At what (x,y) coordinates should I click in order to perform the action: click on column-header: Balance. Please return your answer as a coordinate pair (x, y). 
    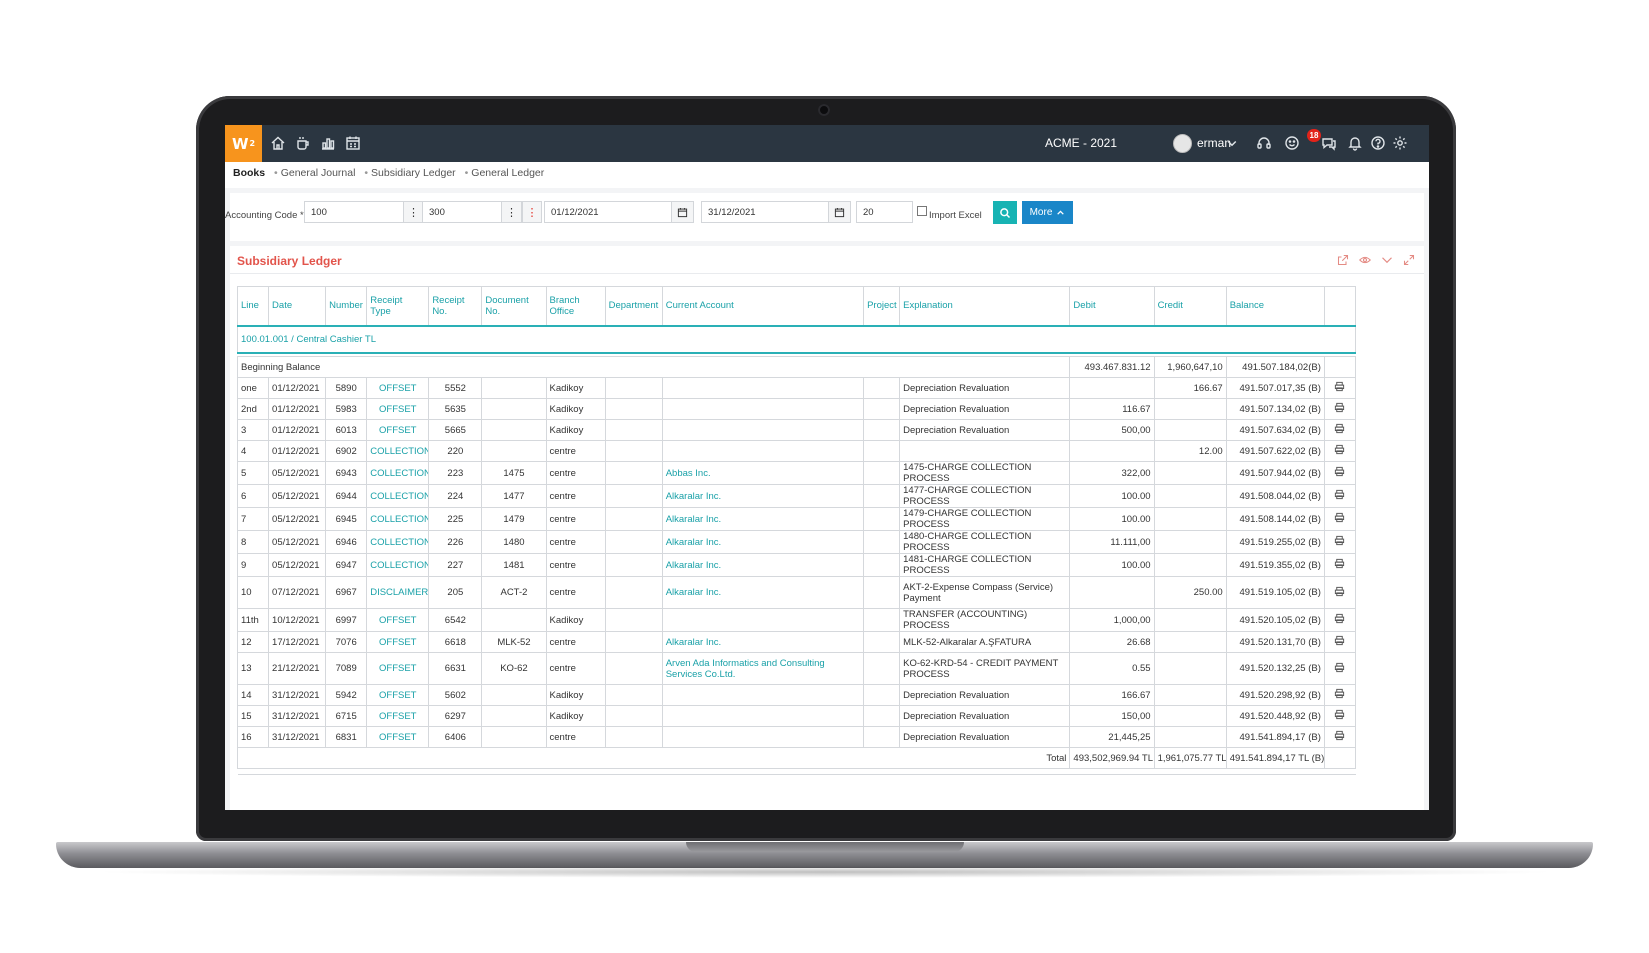
    Looking at the image, I should click on (1275, 306).